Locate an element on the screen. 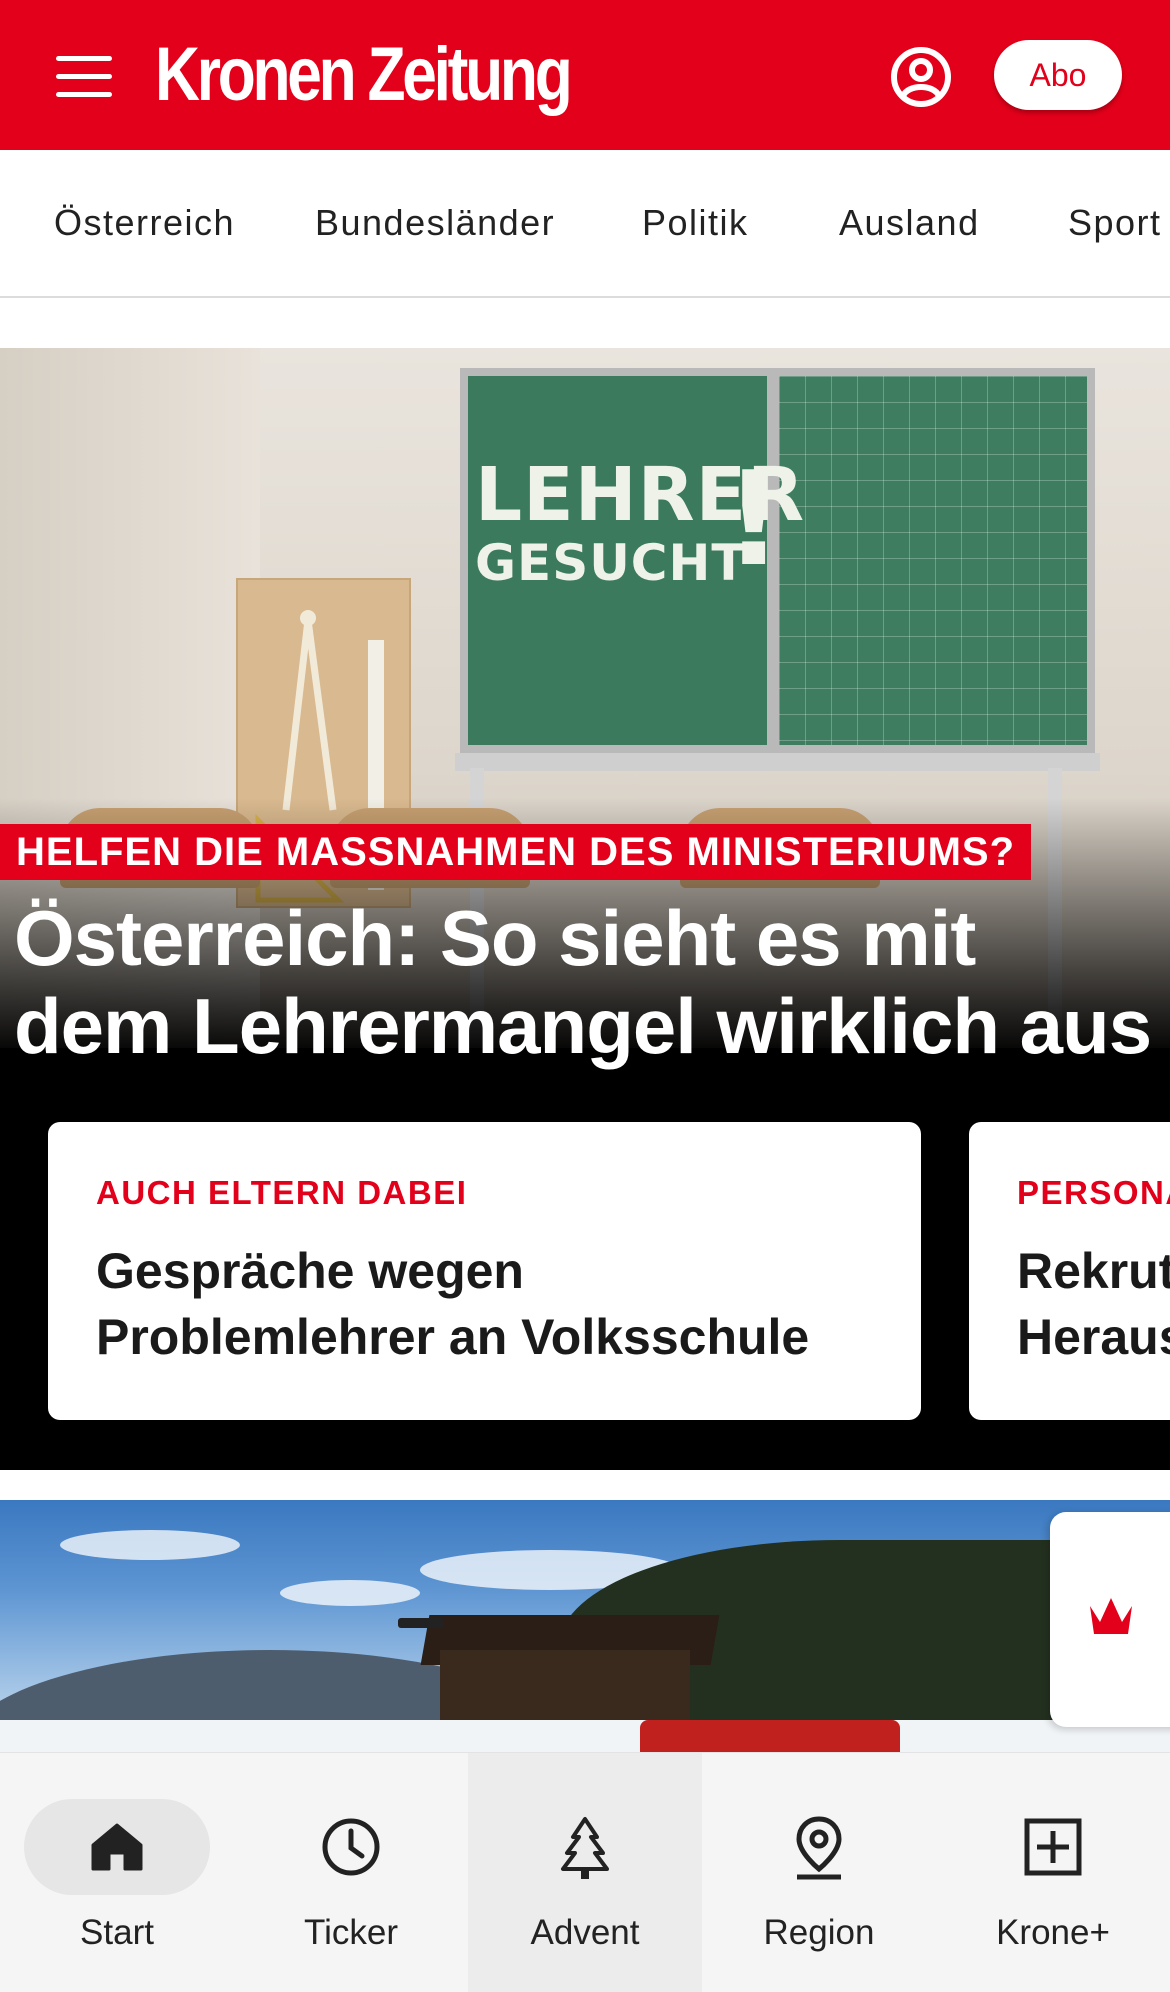 The height and width of the screenshot is (1992, 1170). nav-item-politik: Politik is located at coordinates (695, 223).